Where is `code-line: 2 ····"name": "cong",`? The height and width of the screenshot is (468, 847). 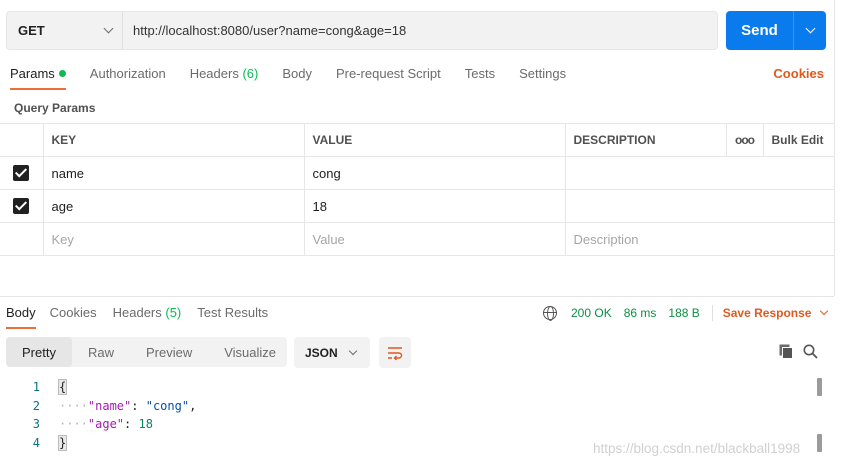 code-line: 2 ····"name": "cong", is located at coordinates (405, 406).